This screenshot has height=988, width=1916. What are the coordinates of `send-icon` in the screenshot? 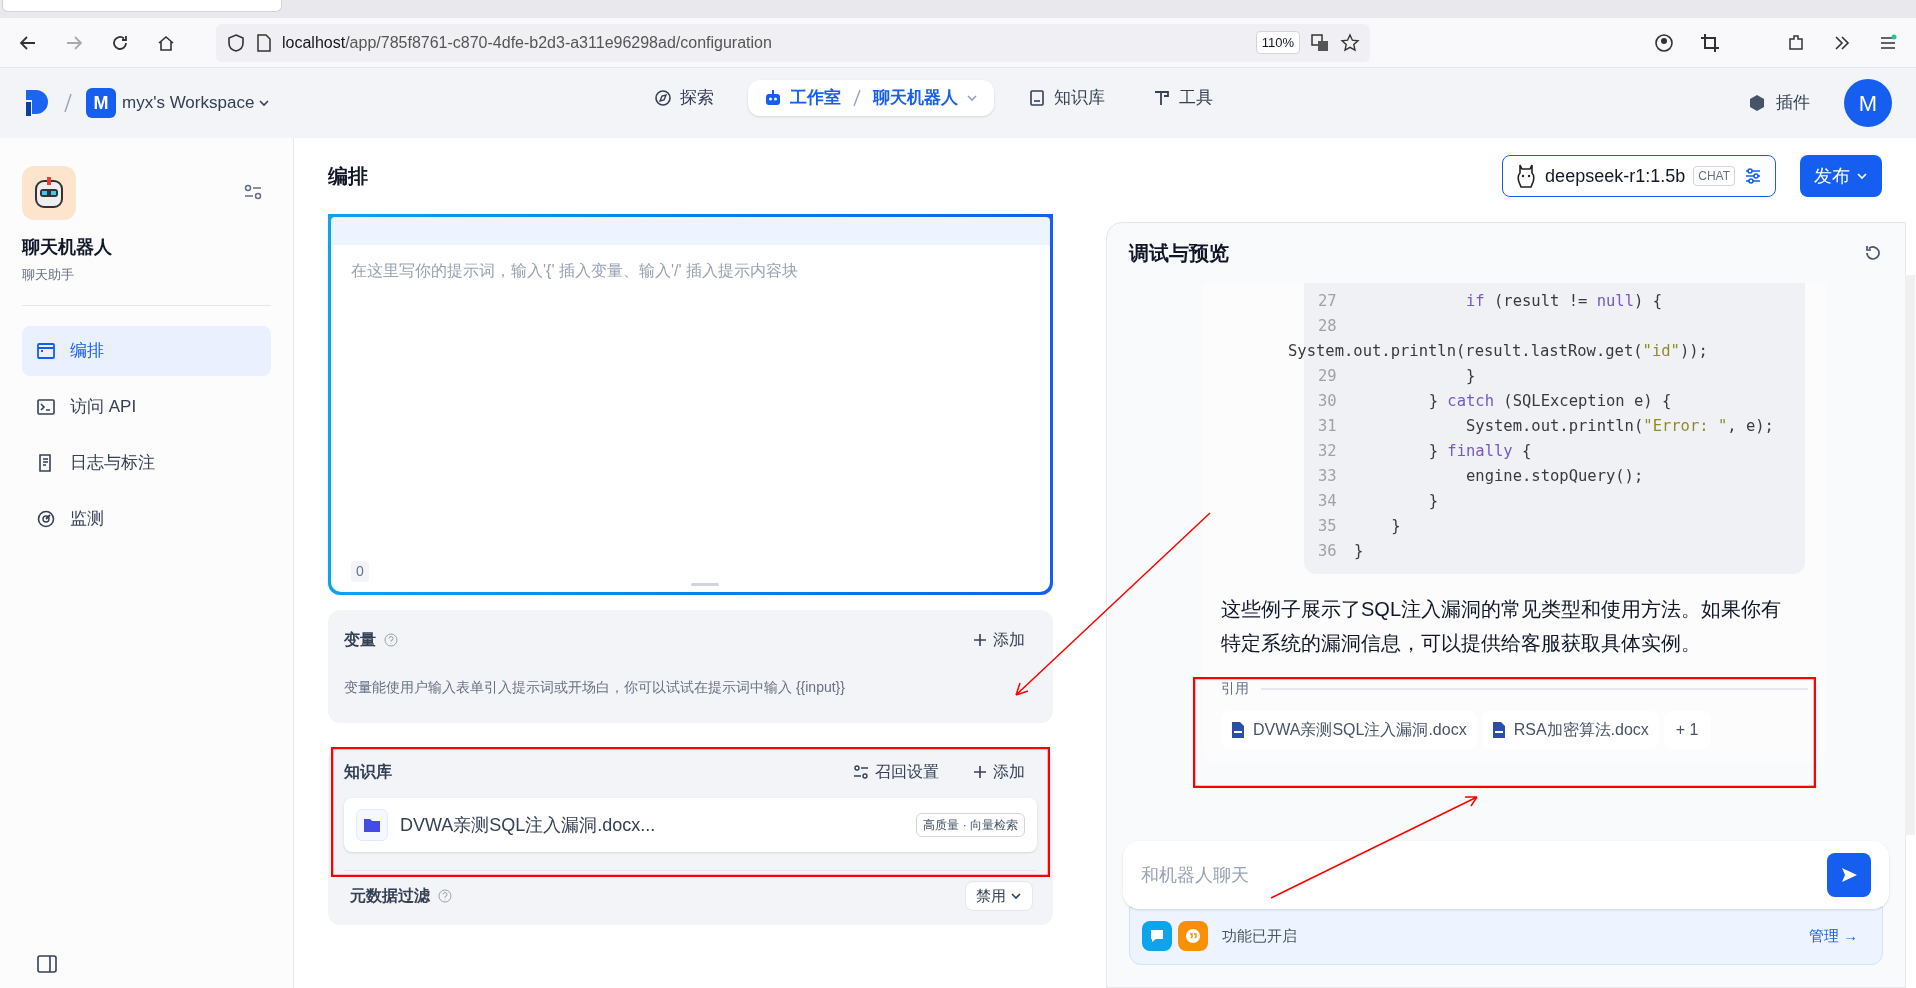 It's located at (1849, 875).